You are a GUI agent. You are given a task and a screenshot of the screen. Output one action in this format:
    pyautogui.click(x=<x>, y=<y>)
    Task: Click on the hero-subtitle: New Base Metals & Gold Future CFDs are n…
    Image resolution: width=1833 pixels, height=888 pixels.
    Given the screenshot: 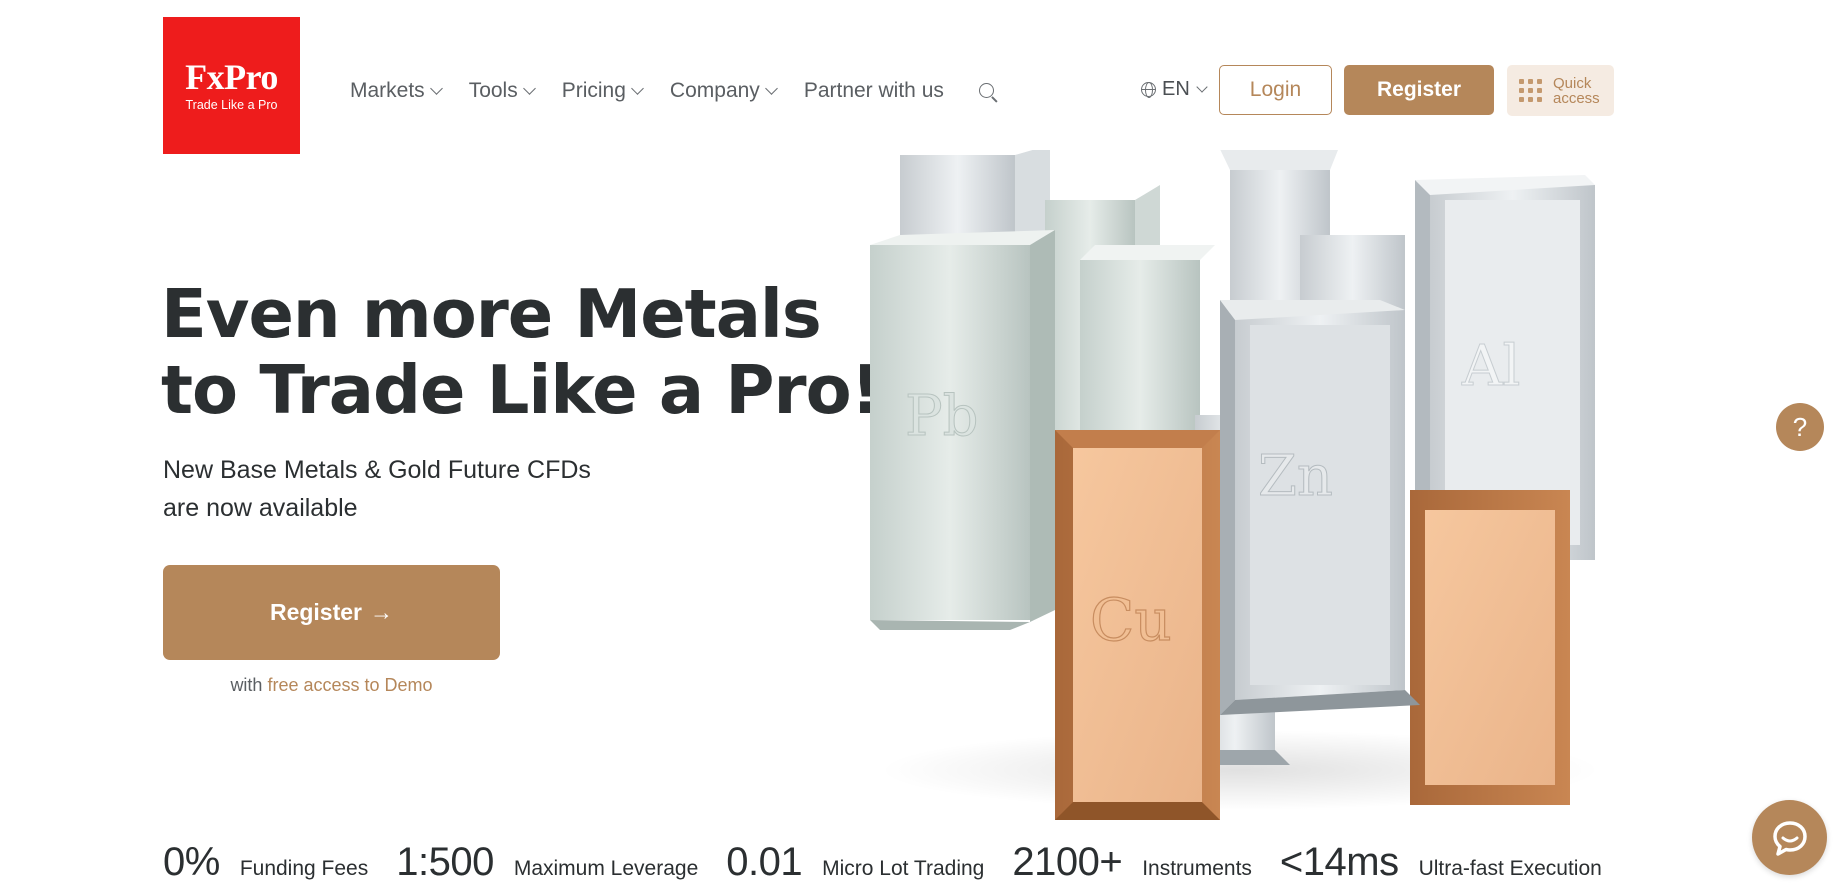 What is the action you would take?
    pyautogui.click(x=377, y=489)
    